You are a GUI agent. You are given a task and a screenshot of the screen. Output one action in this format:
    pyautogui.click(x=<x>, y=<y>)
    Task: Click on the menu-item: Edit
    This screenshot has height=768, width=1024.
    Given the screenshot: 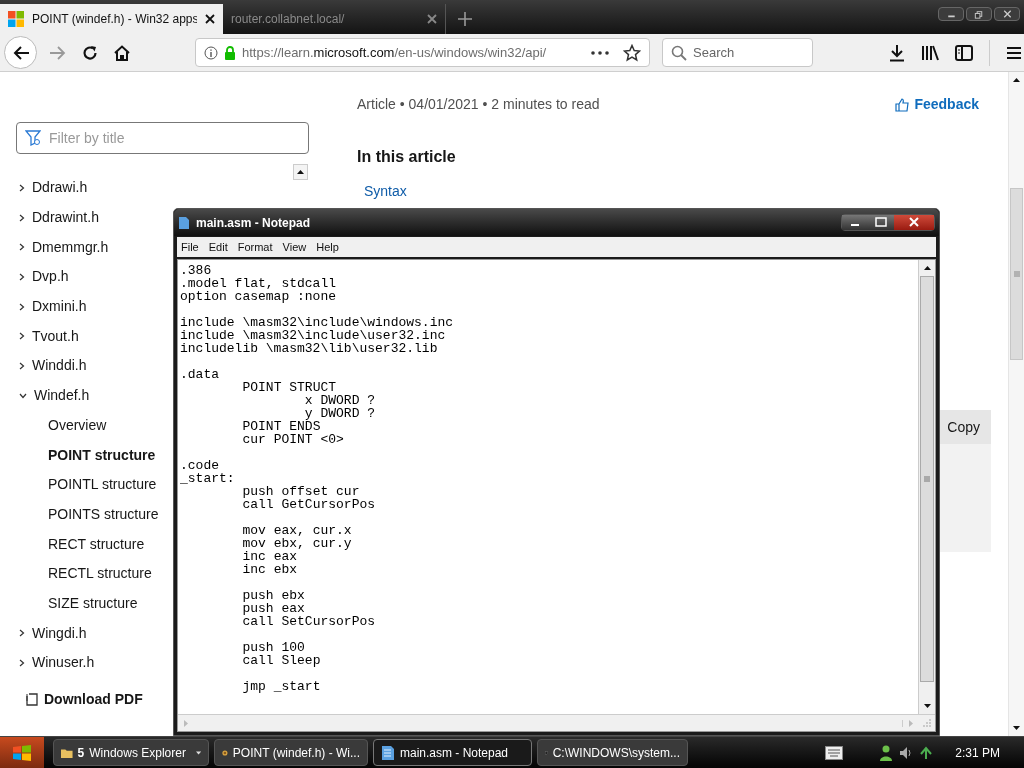 What is the action you would take?
    pyautogui.click(x=218, y=247)
    